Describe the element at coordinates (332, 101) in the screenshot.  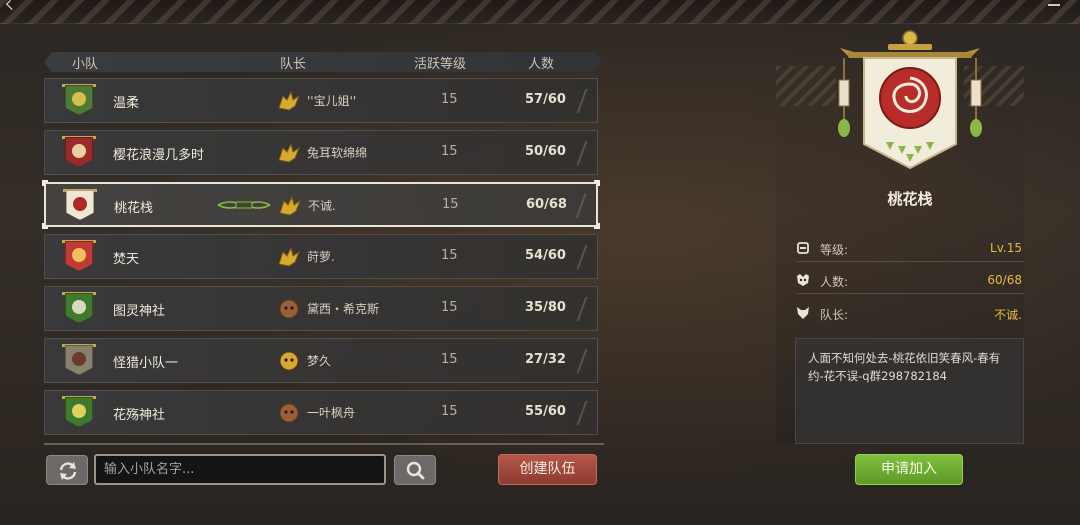
I see `leader-name: ''宝儿姐''` at that location.